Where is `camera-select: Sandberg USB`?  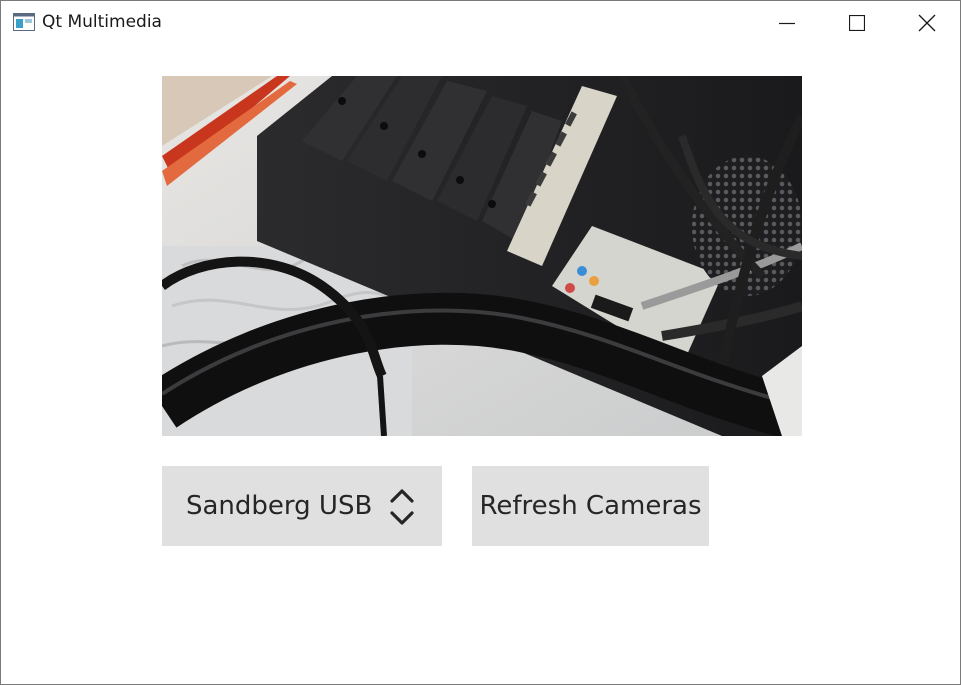 camera-select: Sandberg USB is located at coordinates (302, 506).